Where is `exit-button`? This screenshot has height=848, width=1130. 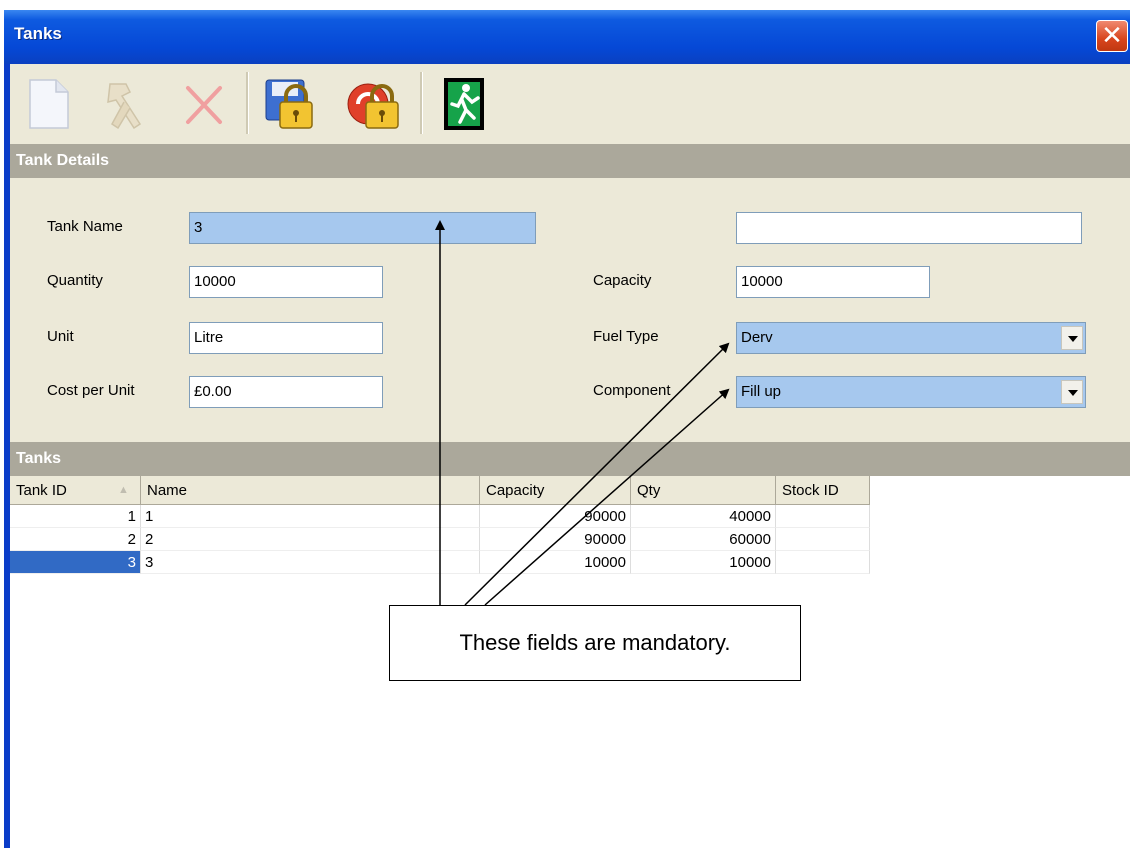
exit-button is located at coordinates (466, 103).